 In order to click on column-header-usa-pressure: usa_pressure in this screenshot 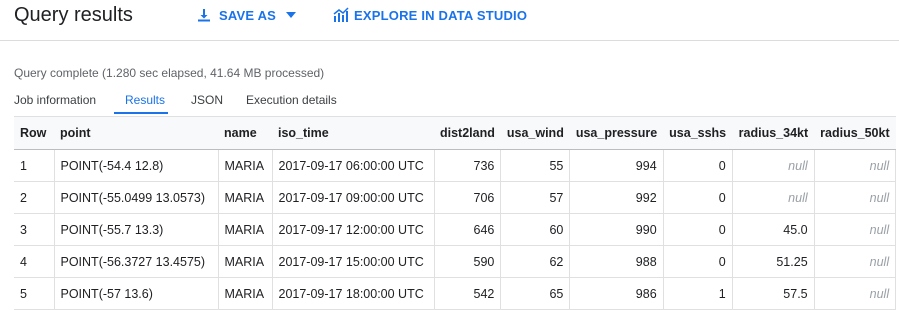, I will do `click(616, 133)`.